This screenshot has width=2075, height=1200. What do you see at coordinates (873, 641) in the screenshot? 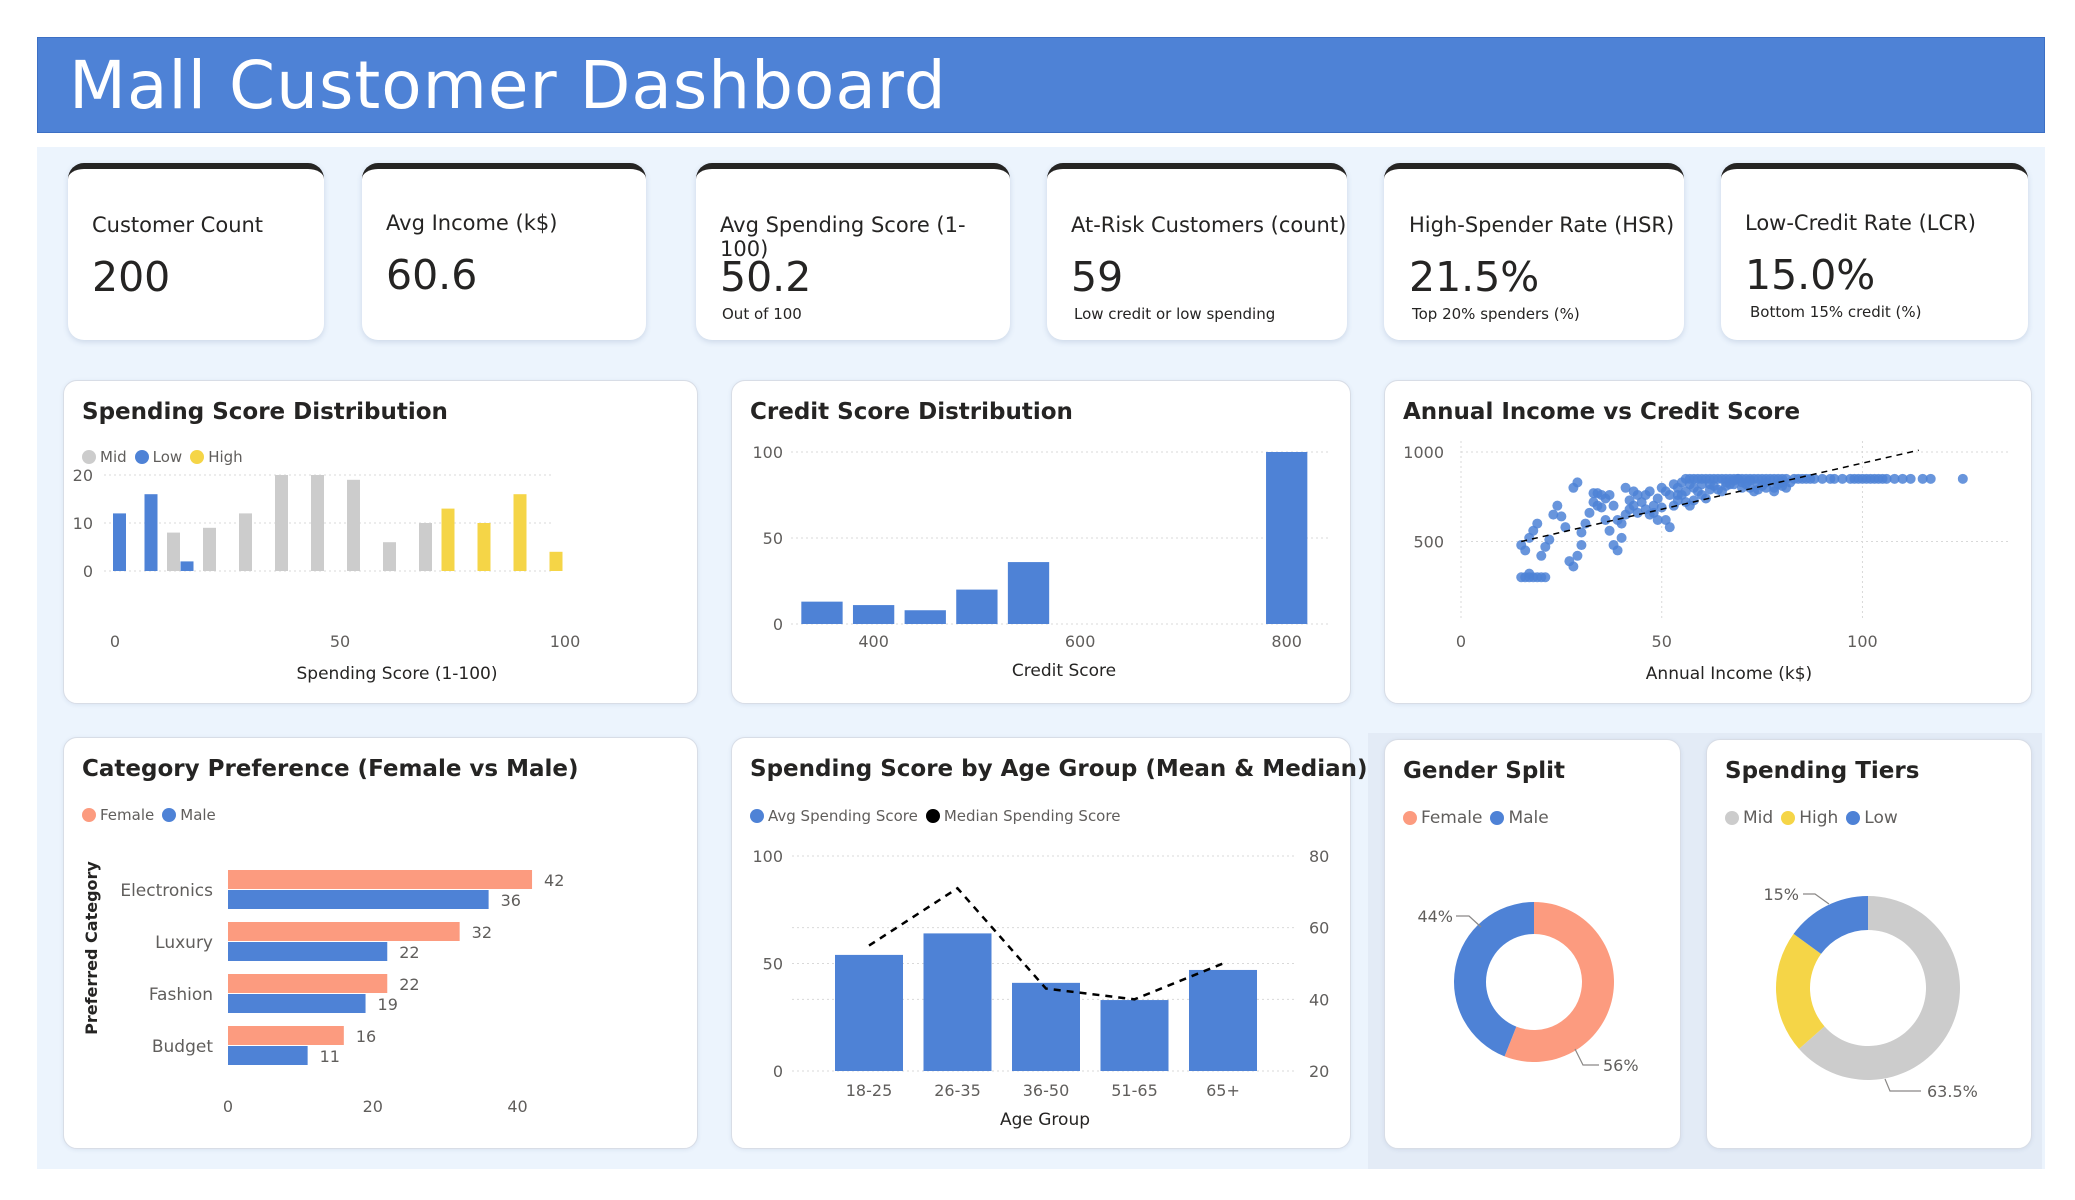
I see `x-tick-label: 400` at bounding box center [873, 641].